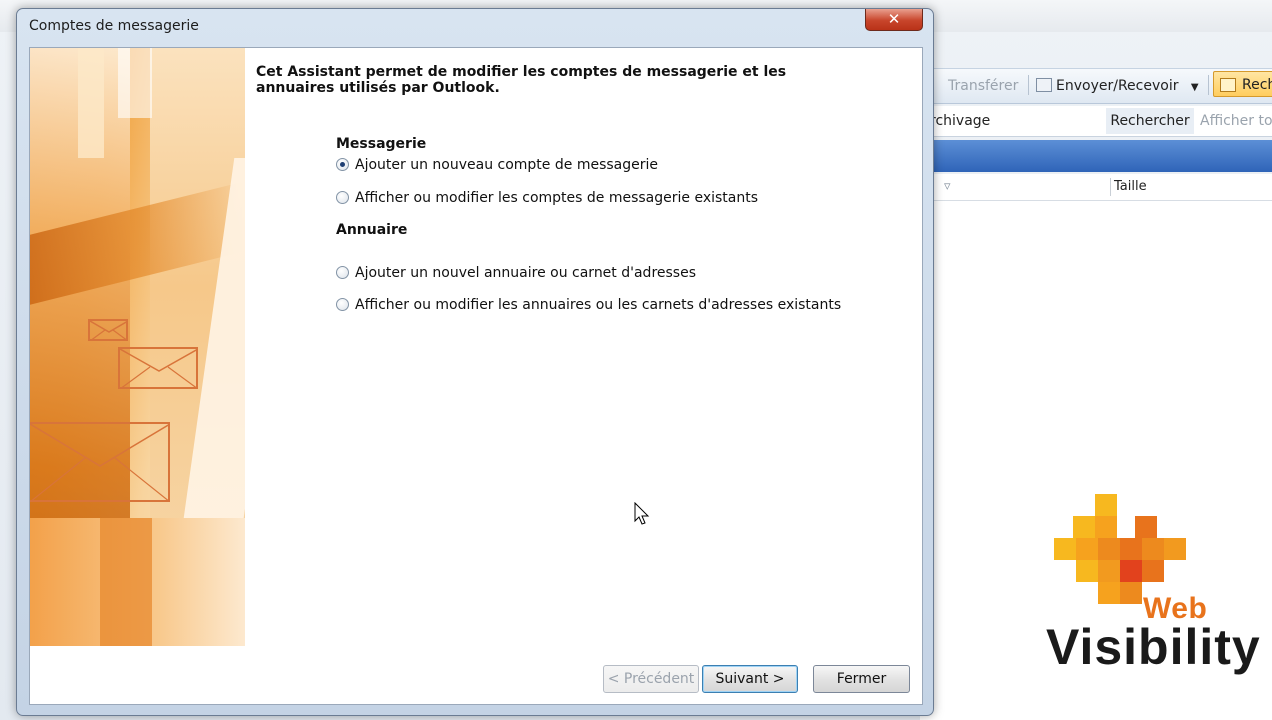 This screenshot has height=720, width=1272. Describe the element at coordinates (1153, 647) in the screenshot. I see `logo-visibility-text: Visibility` at that location.